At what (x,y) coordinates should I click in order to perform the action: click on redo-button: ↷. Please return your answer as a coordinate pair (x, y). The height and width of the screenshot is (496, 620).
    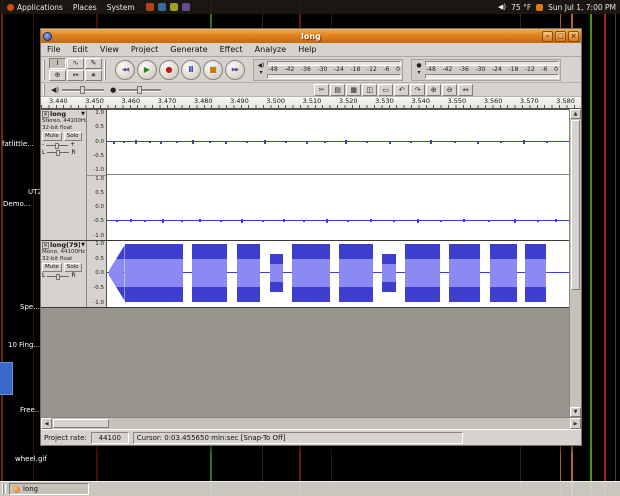
    Looking at the image, I should click on (418, 89).